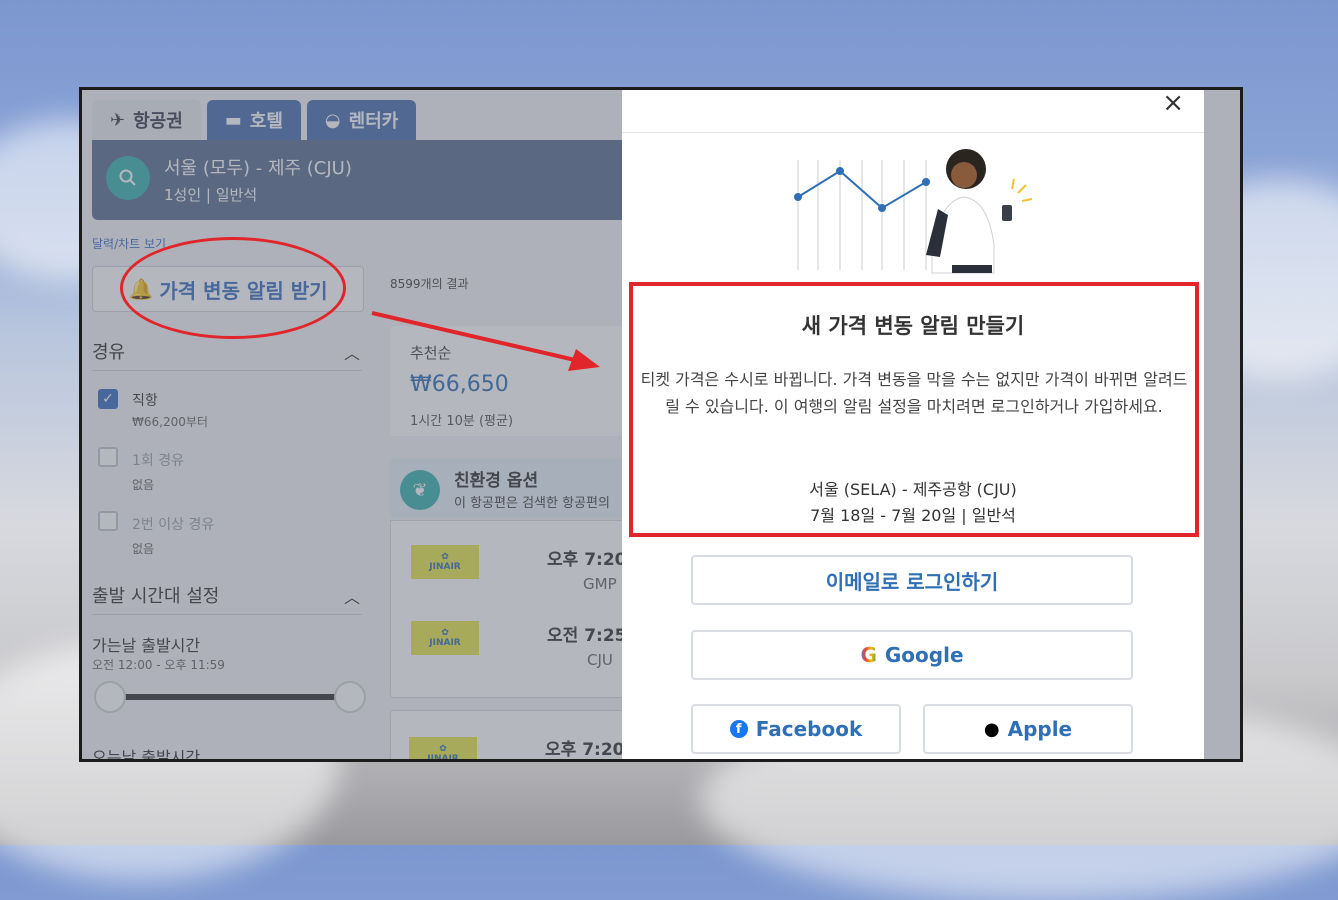  What do you see at coordinates (868, 655) in the screenshot?
I see `google-icon: G` at bounding box center [868, 655].